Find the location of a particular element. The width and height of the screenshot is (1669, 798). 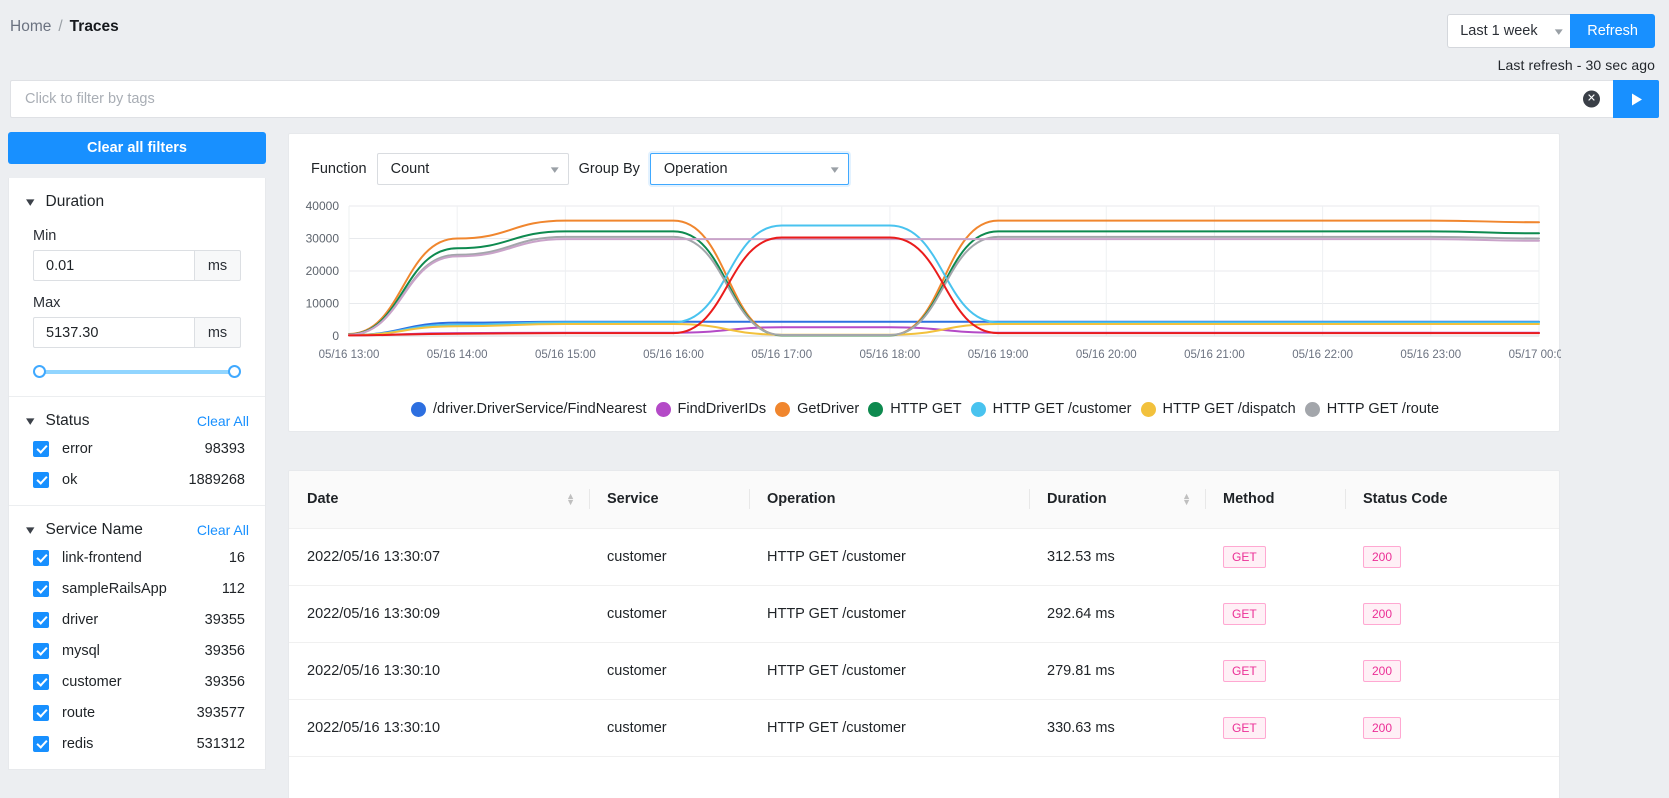

slider-handle-min is located at coordinates (39, 371).